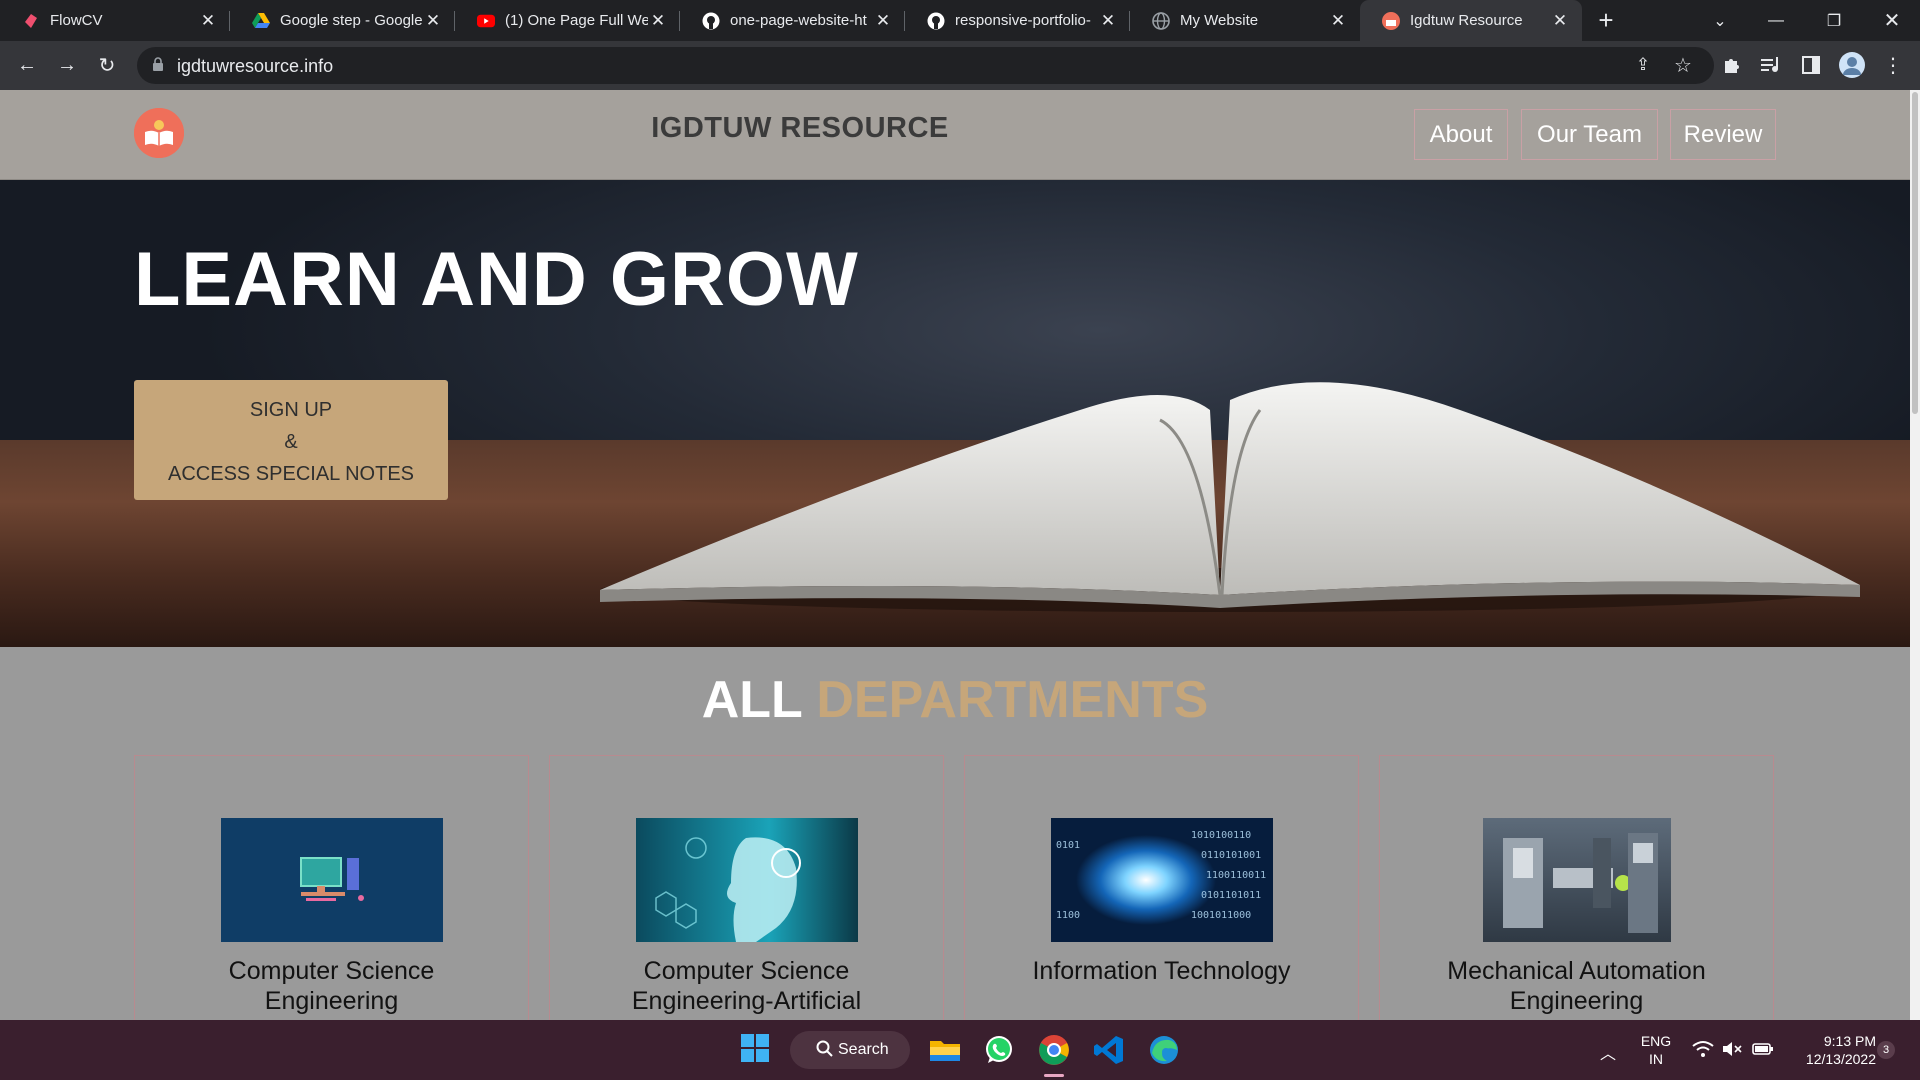 The image size is (1920, 1080). I want to click on svg-text: 1010100110, so click(1221, 835).